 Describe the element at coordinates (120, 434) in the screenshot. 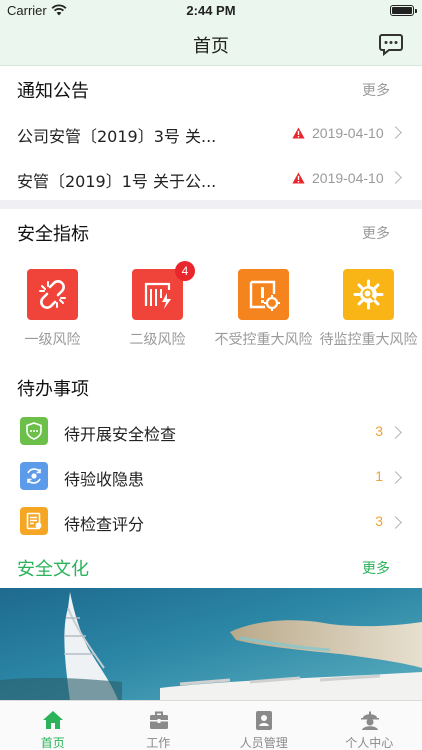

I see `todo-label: 待开展安全检查` at that location.